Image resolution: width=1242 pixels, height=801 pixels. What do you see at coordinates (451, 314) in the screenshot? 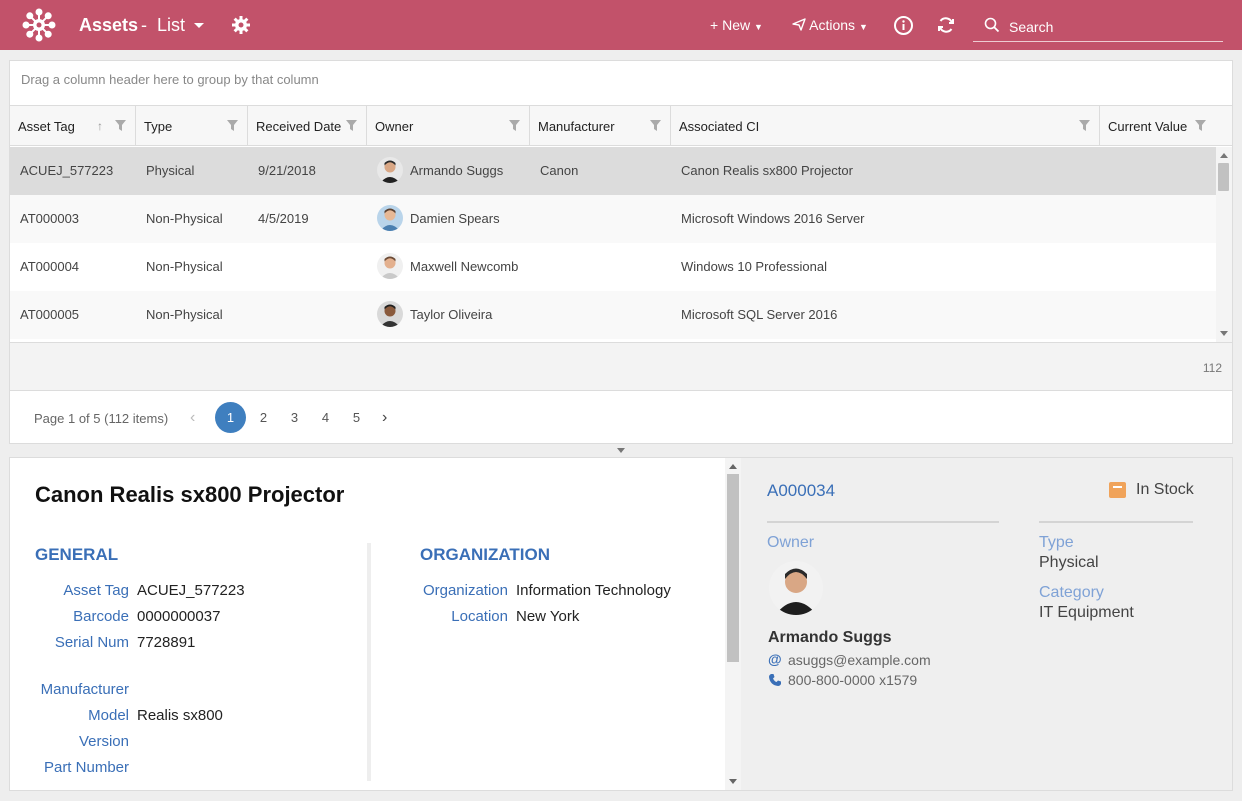
I see `cell-owner: Taylor Oliveira` at bounding box center [451, 314].